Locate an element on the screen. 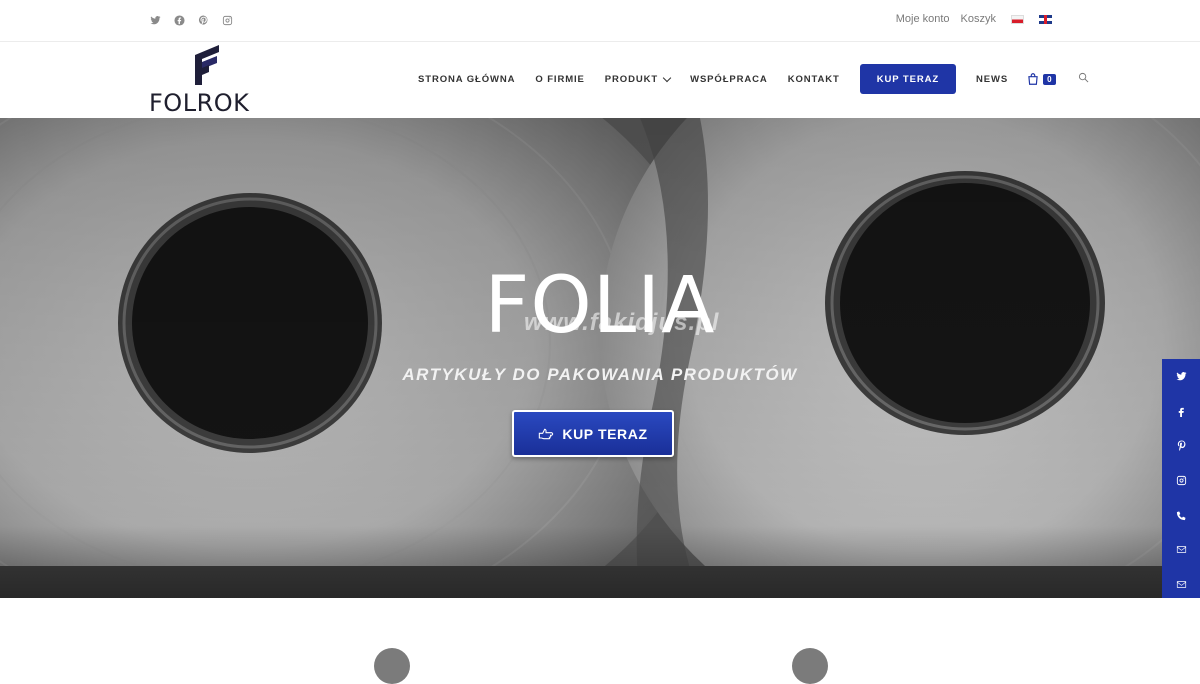 The width and height of the screenshot is (1200, 684). side-email-button is located at coordinates (1181, 549).